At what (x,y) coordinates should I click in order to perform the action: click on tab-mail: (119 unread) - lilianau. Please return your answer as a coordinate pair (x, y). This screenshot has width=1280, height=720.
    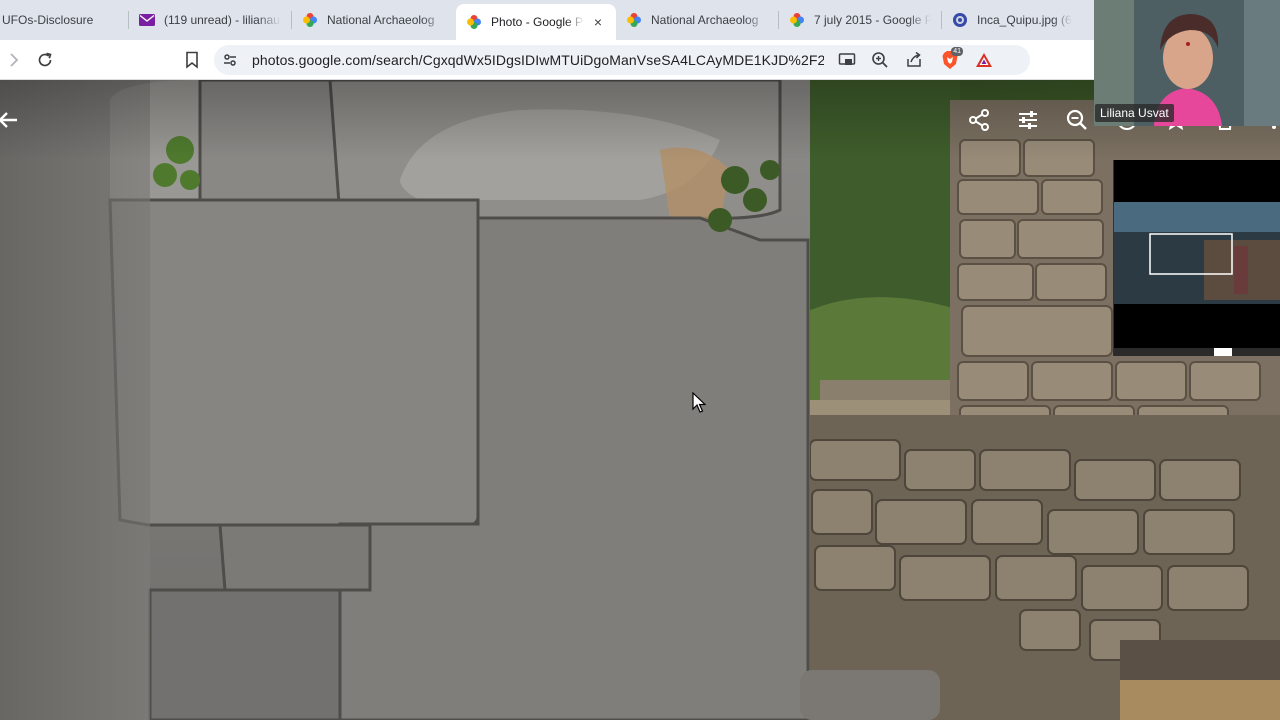
    Looking at the image, I should click on (210, 20).